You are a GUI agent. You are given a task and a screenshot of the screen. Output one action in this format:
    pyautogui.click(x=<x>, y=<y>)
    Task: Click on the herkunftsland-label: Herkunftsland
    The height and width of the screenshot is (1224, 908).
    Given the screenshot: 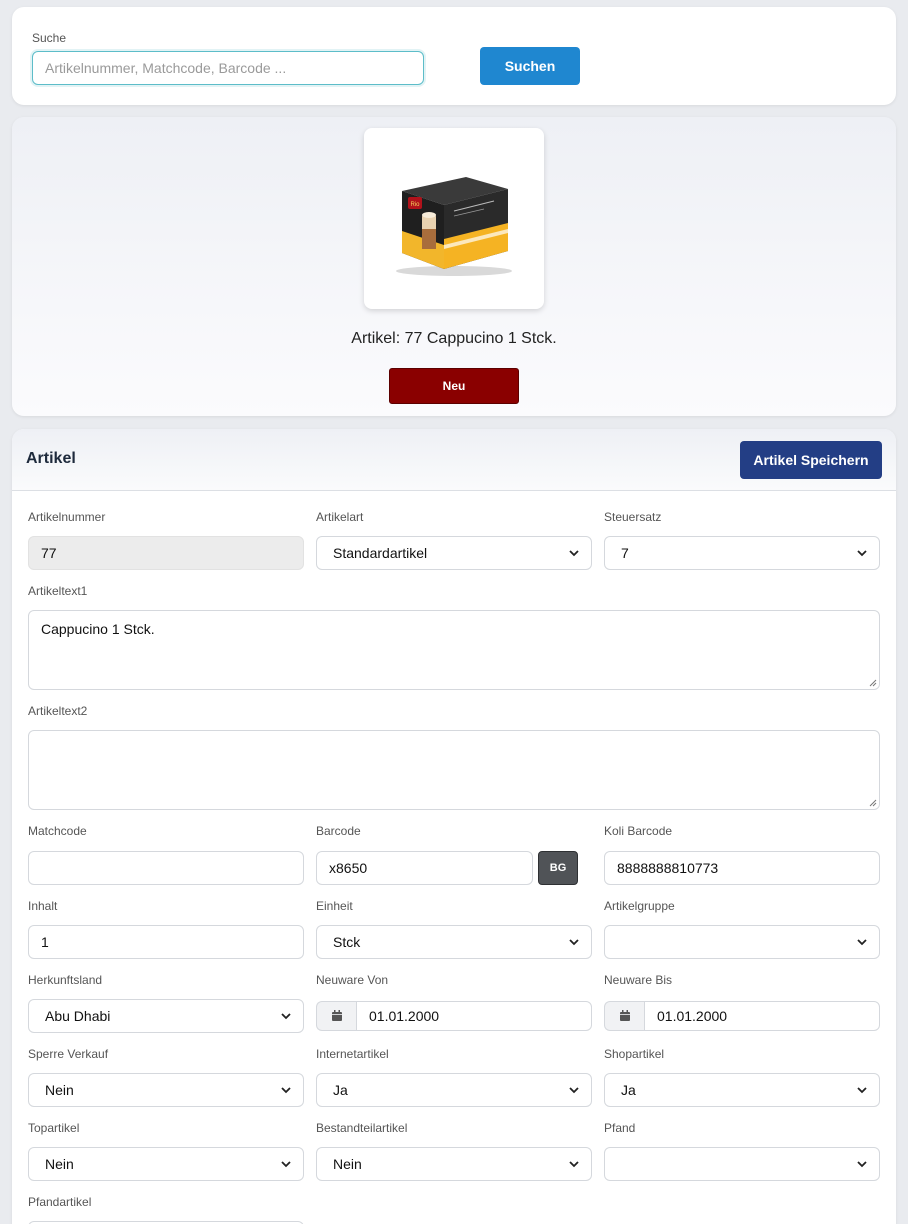 What is the action you would take?
    pyautogui.click(x=65, y=980)
    